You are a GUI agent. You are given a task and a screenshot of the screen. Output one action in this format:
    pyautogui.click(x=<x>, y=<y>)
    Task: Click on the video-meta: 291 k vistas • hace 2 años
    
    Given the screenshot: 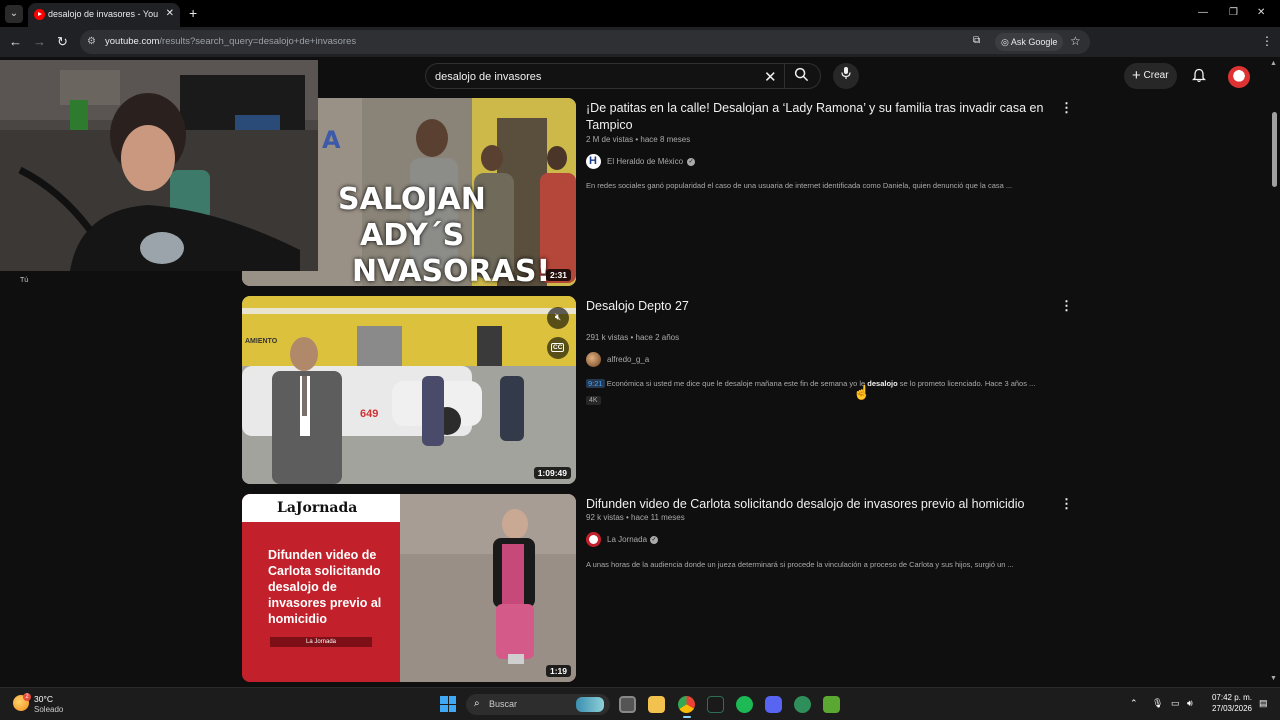 What is the action you would take?
    pyautogui.click(x=633, y=337)
    